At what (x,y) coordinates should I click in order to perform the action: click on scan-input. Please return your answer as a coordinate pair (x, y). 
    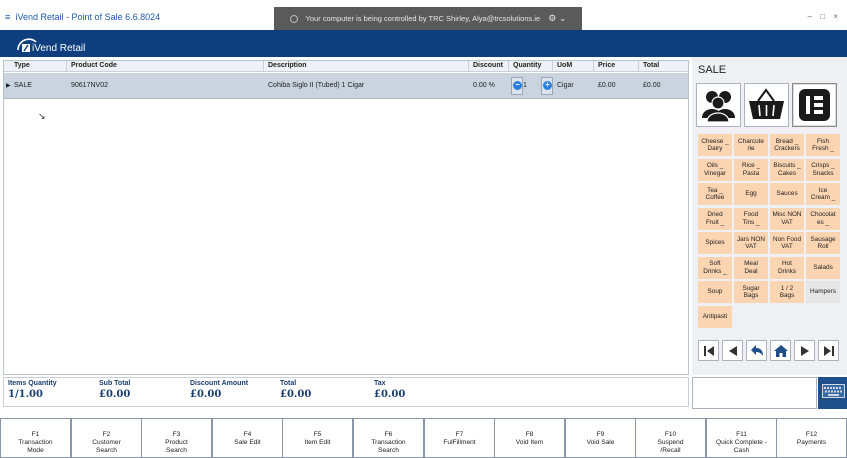
    Looking at the image, I should click on (754, 393).